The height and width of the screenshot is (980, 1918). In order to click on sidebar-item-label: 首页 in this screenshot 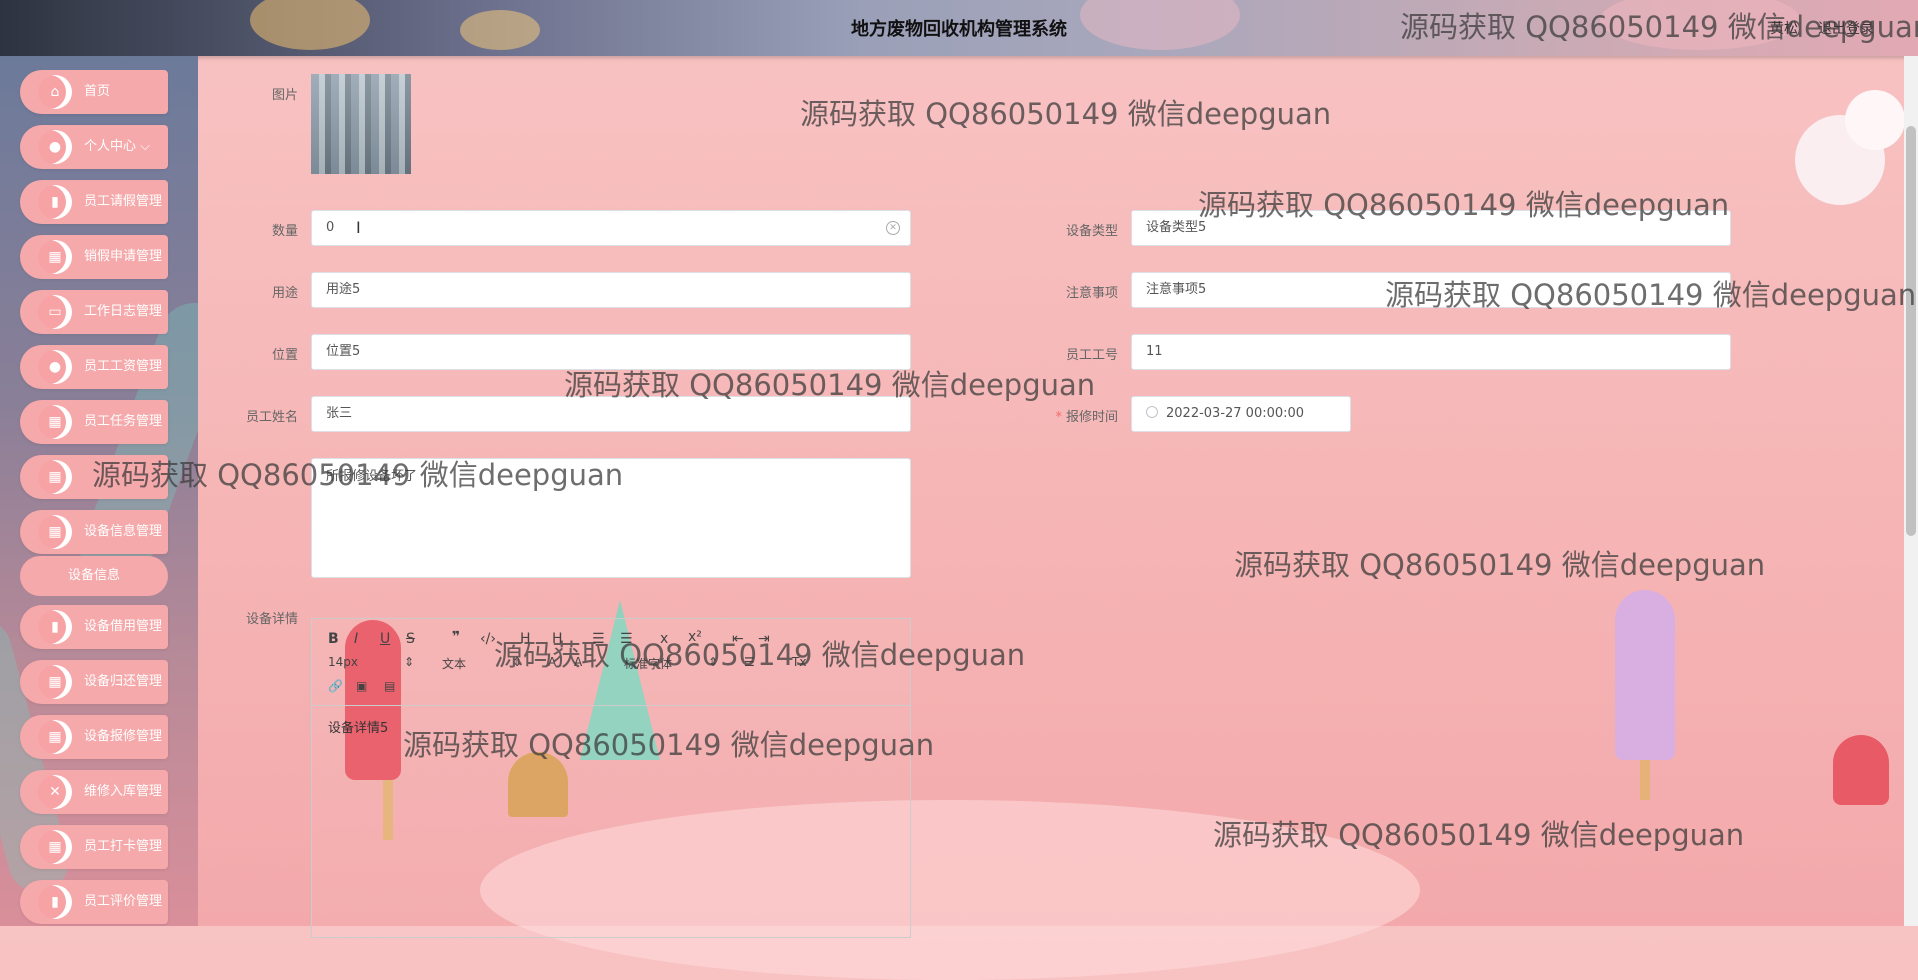, I will do `click(97, 91)`.